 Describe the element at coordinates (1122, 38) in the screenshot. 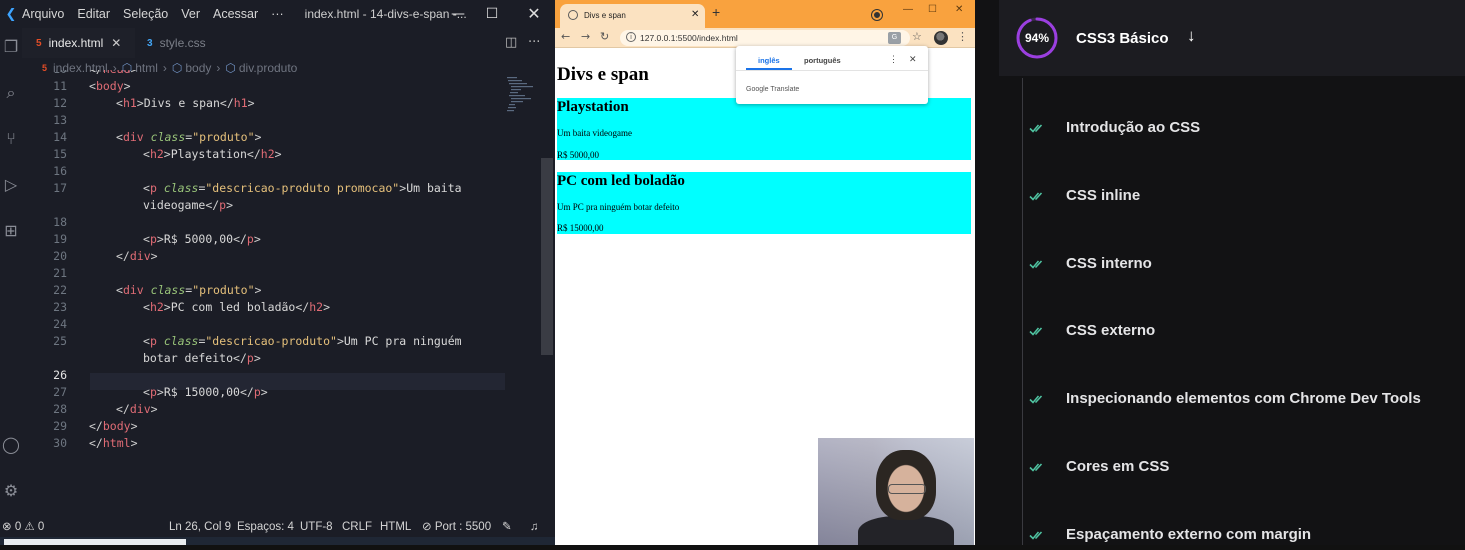

I see `course-title: CSS3 Básico` at that location.